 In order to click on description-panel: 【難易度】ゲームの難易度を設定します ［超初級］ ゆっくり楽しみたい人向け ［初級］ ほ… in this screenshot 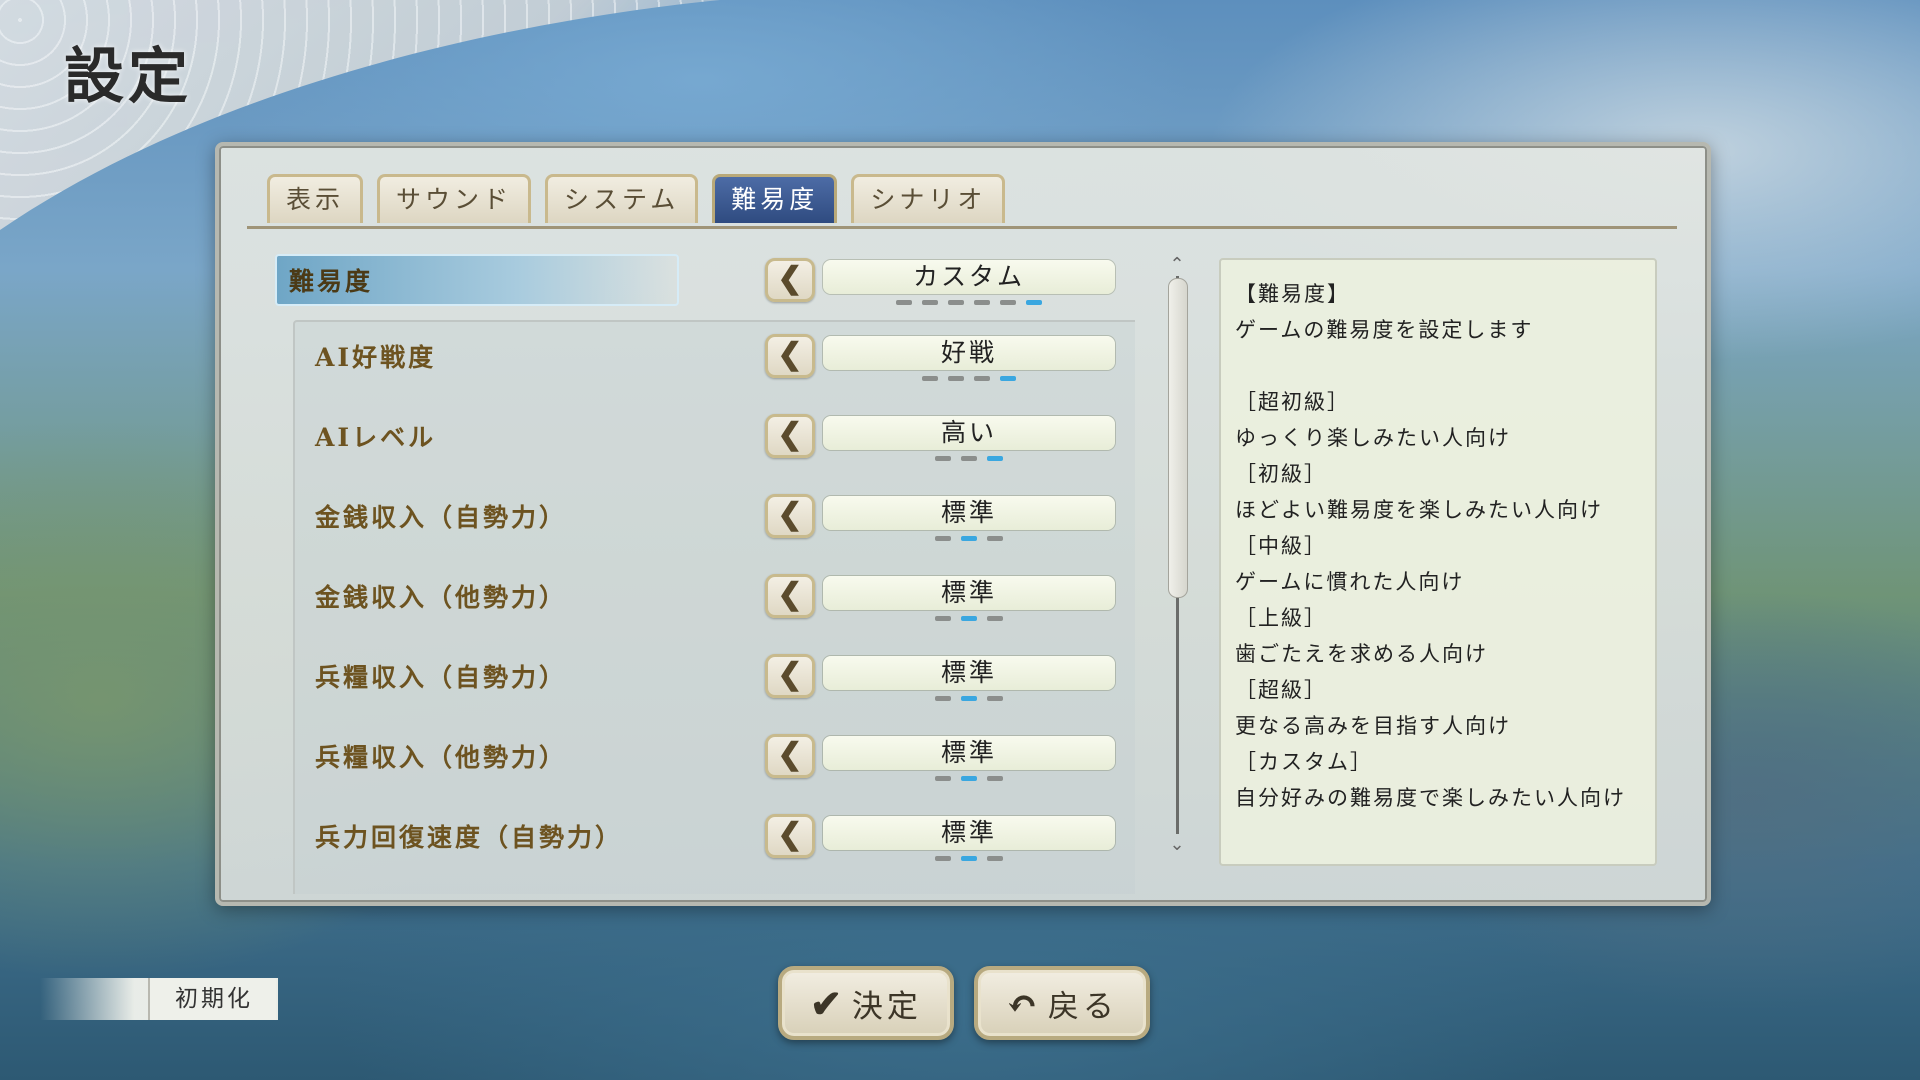, I will do `click(1438, 562)`.